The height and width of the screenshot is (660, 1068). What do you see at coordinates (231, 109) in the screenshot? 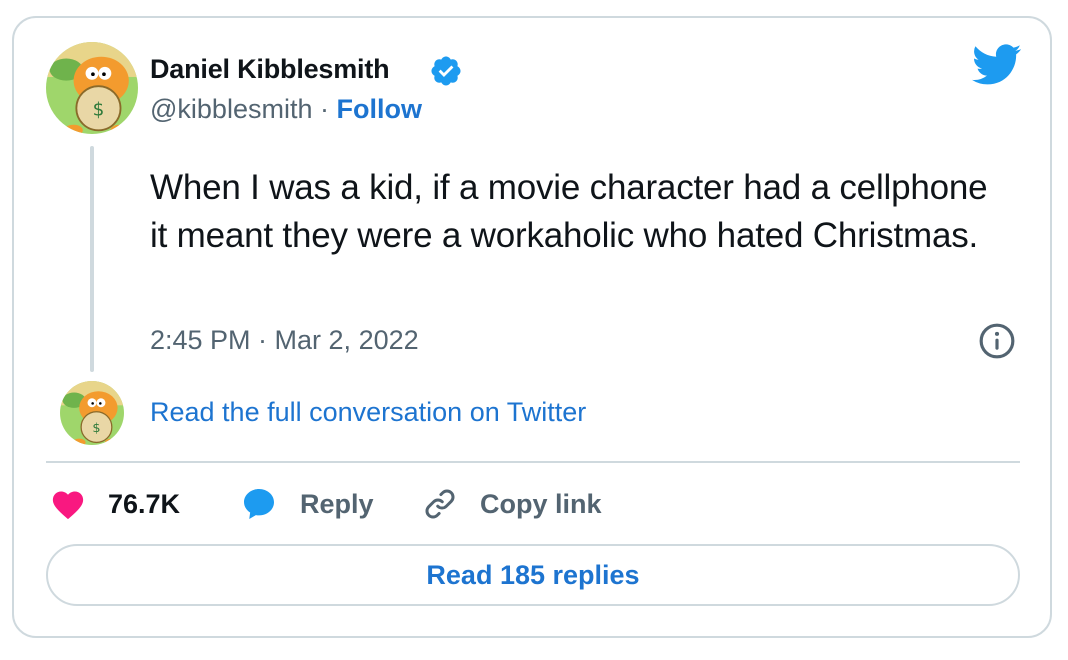
I see `author-handle: @kibblesmith` at bounding box center [231, 109].